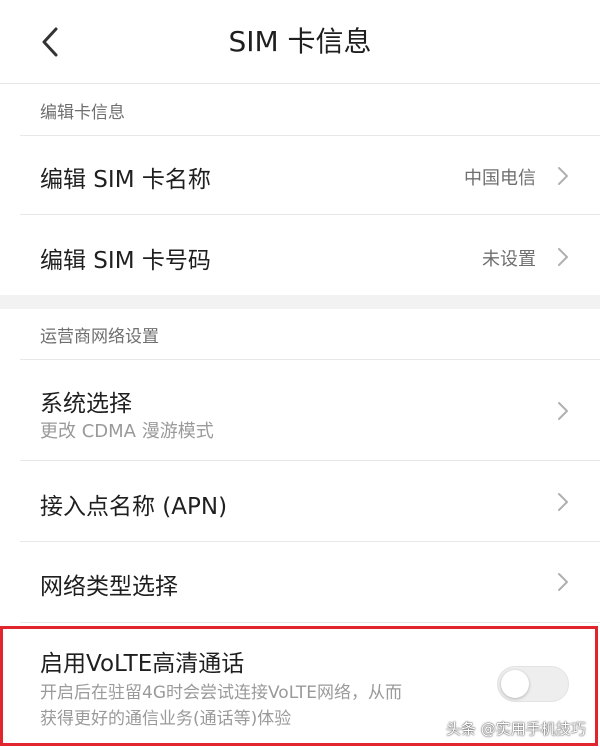 This screenshot has height=750, width=600. I want to click on section-label-network: 运营商网络设置, so click(99, 337).